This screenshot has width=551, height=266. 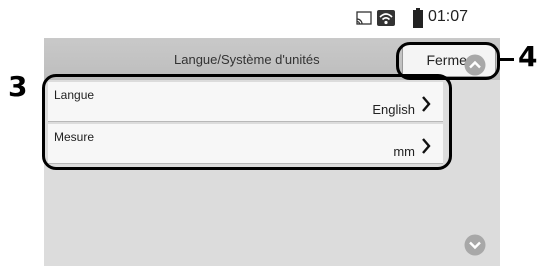 What do you see at coordinates (507, 59) in the screenshot?
I see `callout-leader-line` at bounding box center [507, 59].